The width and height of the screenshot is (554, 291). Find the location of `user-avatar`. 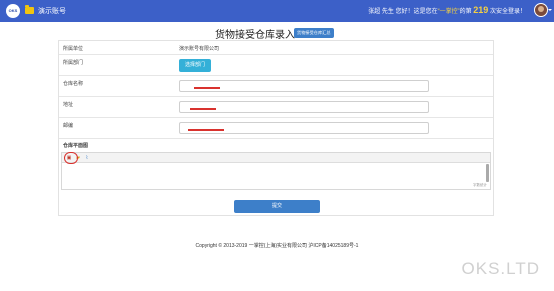

user-avatar is located at coordinates (541, 10).